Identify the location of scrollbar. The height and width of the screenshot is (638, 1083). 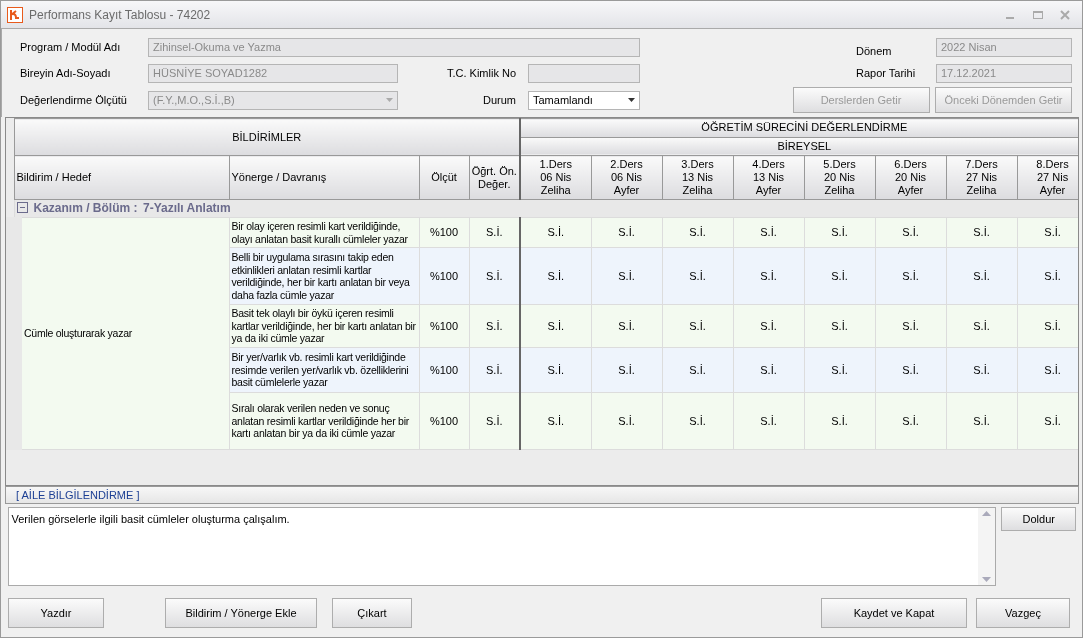
(986, 546).